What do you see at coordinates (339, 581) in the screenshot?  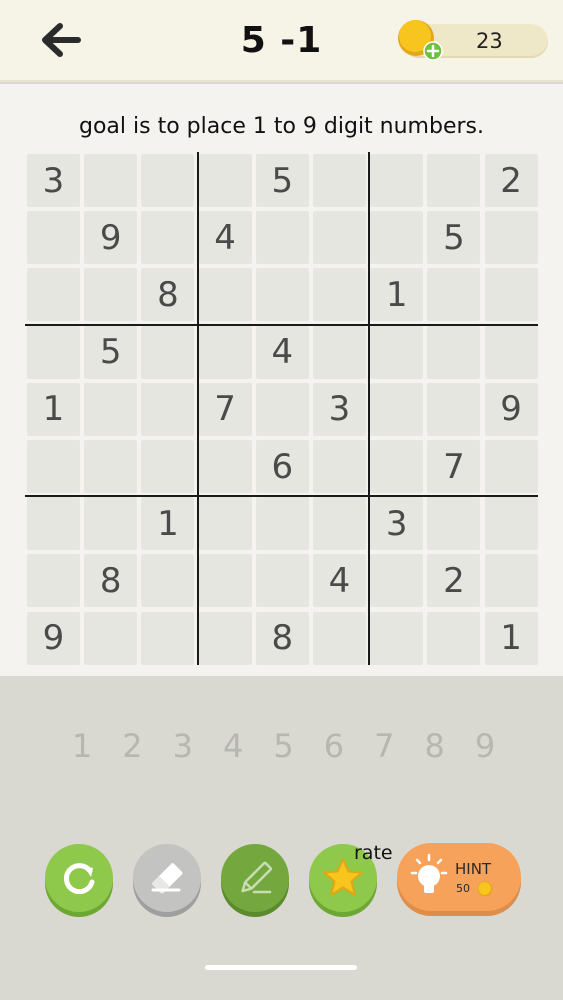 I see `grid-cell-r8c6: 4` at bounding box center [339, 581].